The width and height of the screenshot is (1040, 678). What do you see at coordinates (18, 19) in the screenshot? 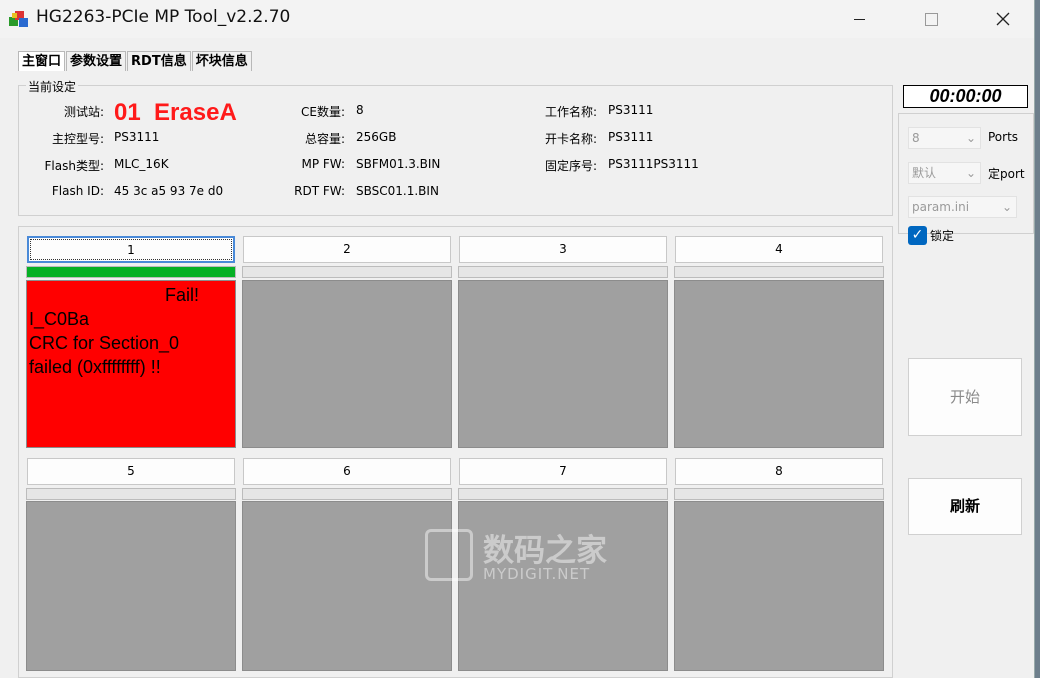
I see `app-icon` at bounding box center [18, 19].